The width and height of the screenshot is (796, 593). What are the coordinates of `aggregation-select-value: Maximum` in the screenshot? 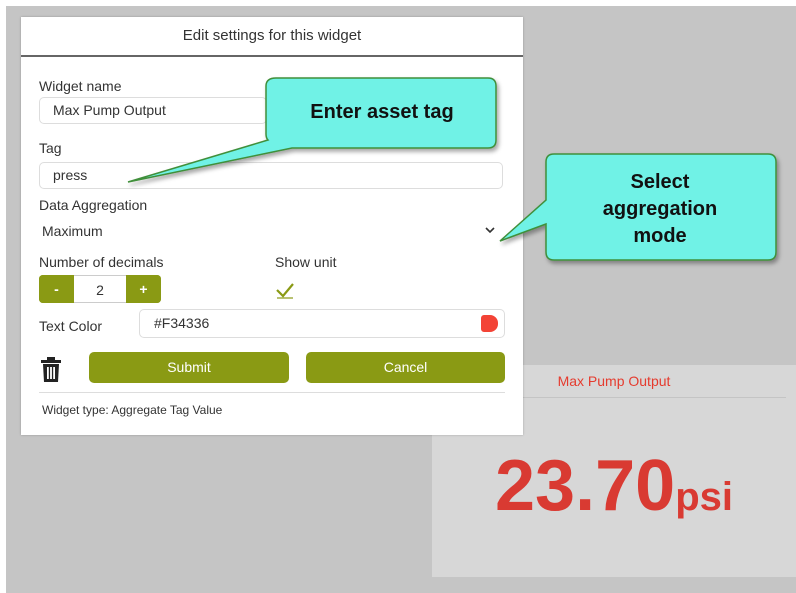 It's located at (72, 231).